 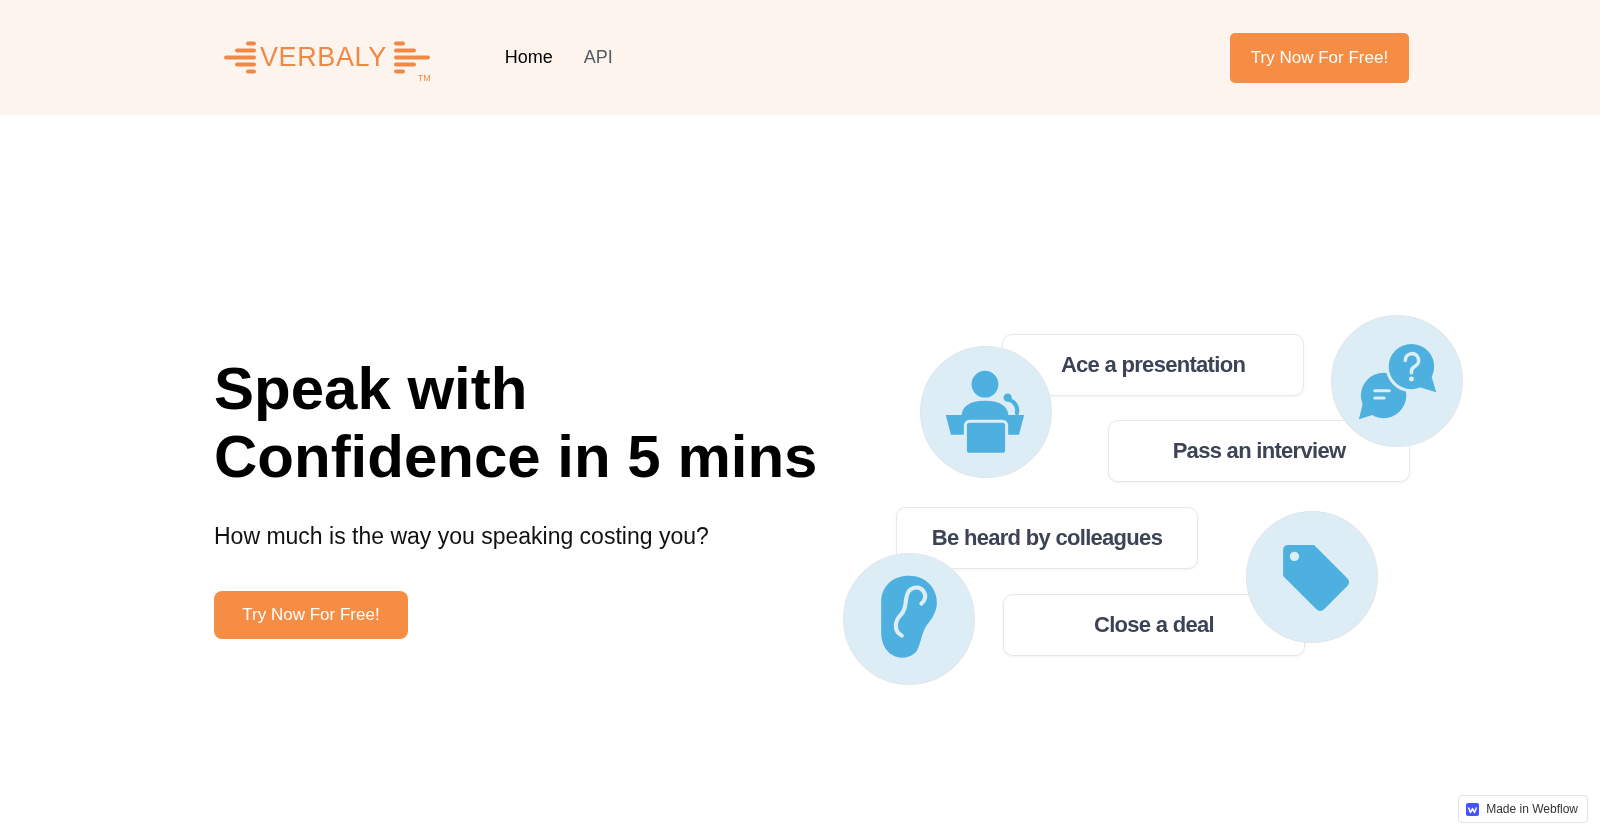 What do you see at coordinates (1154, 625) in the screenshot?
I see `goal-label: Close a deal` at bounding box center [1154, 625].